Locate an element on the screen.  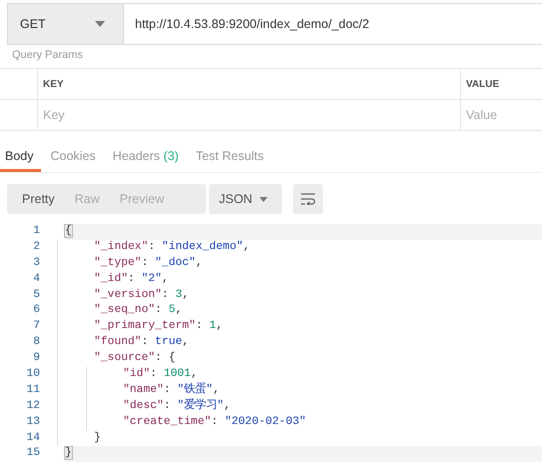
line-number: 10 is located at coordinates (33, 374).